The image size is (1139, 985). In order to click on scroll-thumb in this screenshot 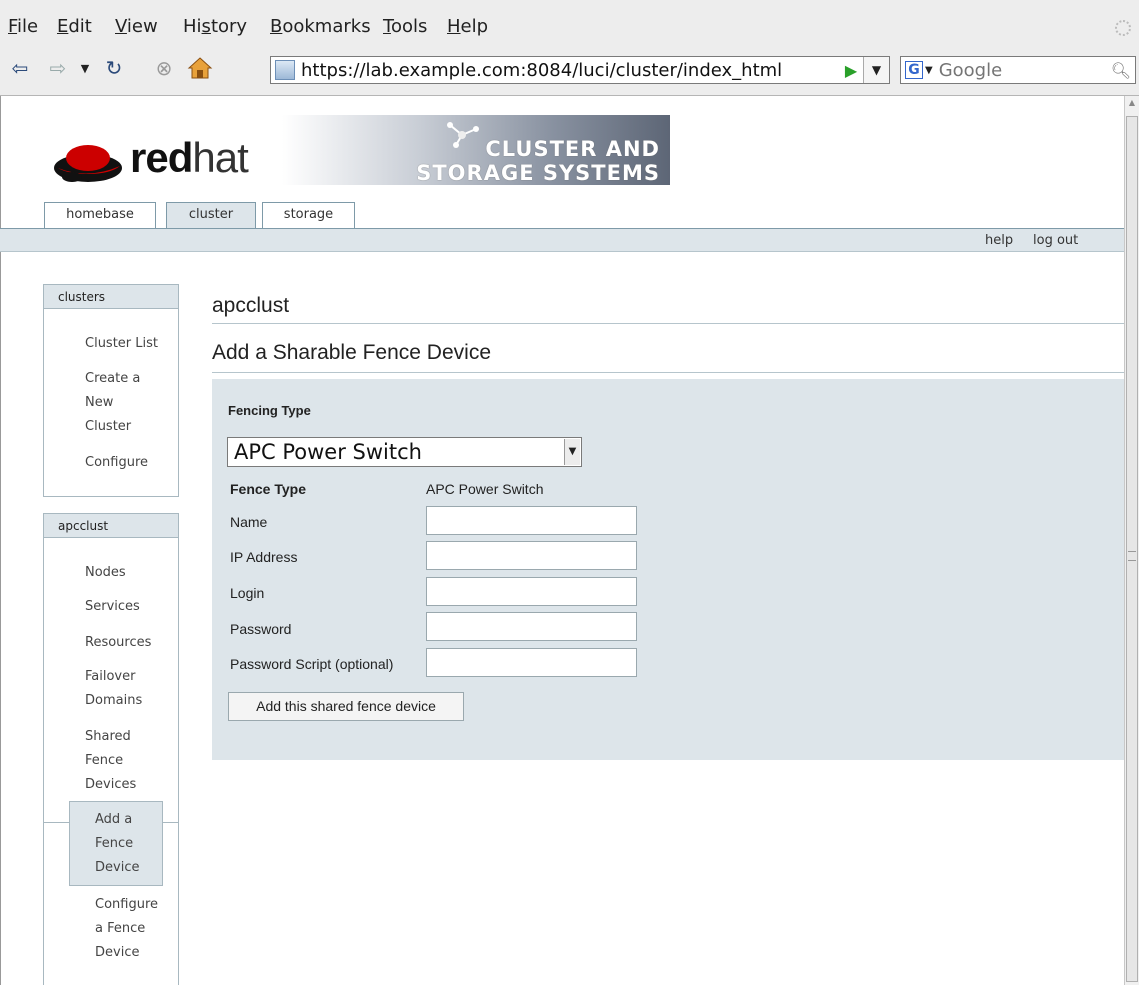, I will do `click(1132, 549)`.